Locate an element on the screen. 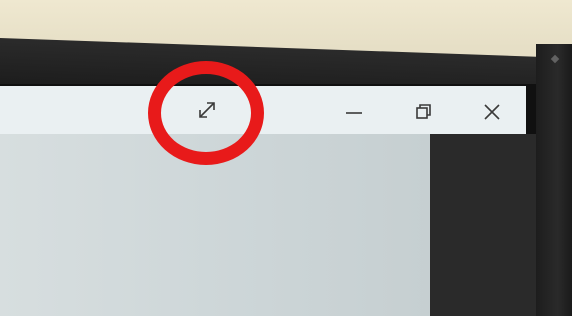 Image resolution: width=572 pixels, height=316 pixels. close-button is located at coordinates (492, 112).